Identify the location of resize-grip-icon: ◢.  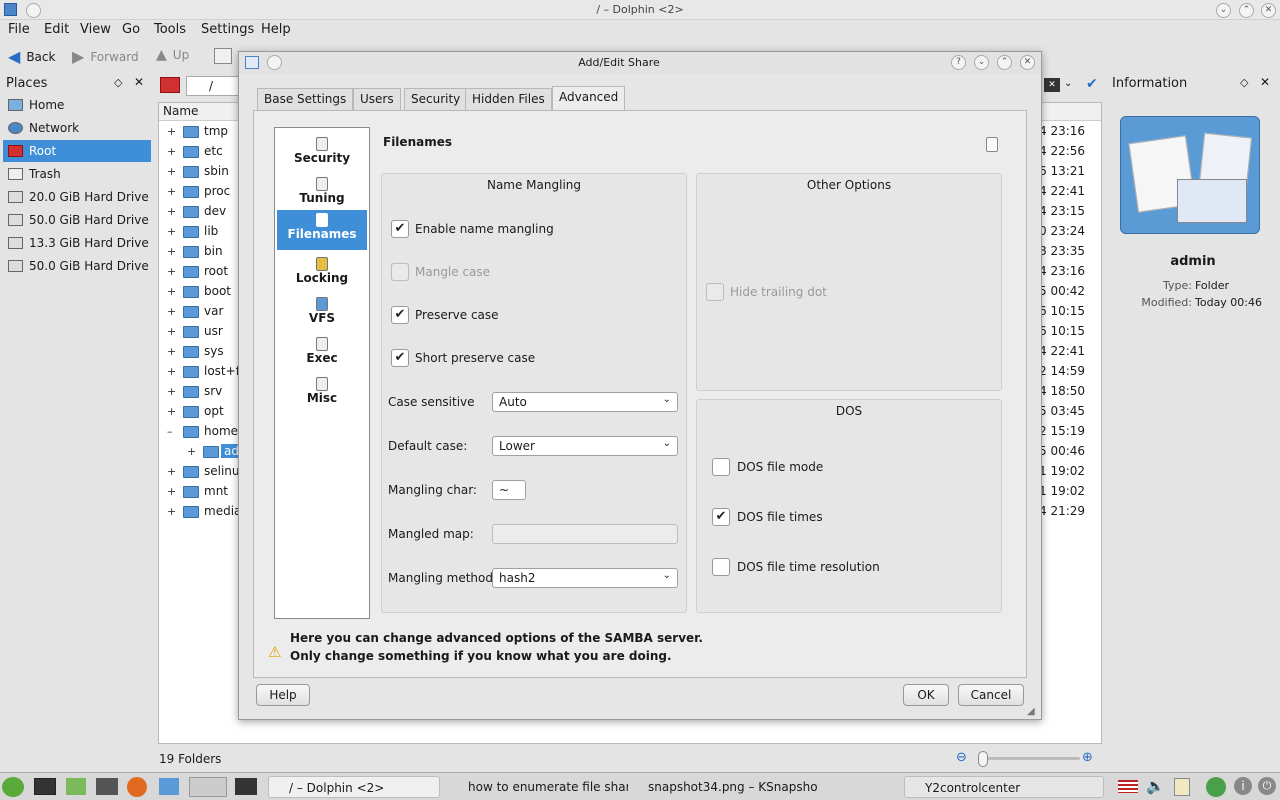
(1031, 711).